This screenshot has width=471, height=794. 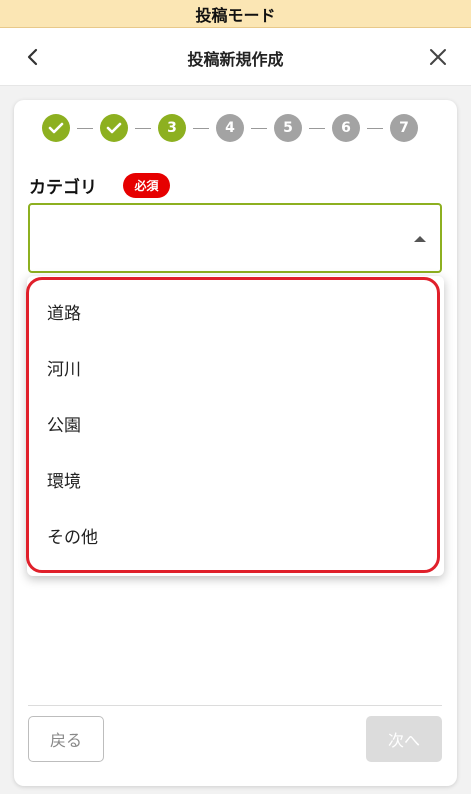 What do you see at coordinates (172, 128) in the screenshot?
I see `step-3: 3` at bounding box center [172, 128].